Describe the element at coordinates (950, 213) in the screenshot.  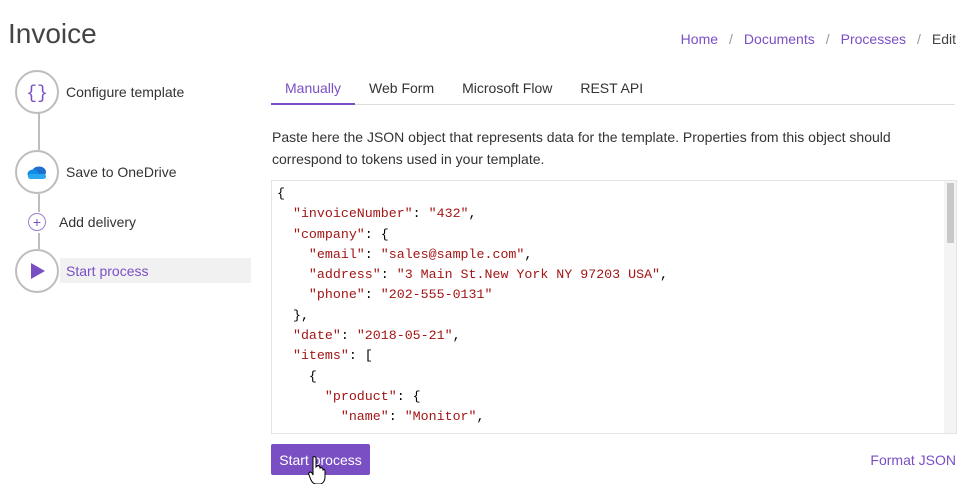
I see `scrollbar-thumb` at that location.